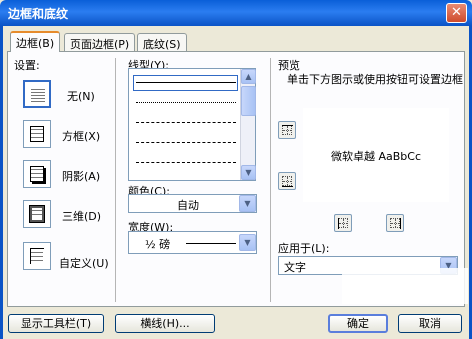  Describe the element at coordinates (37, 134) in the screenshot. I see `setting-box-icon` at that location.